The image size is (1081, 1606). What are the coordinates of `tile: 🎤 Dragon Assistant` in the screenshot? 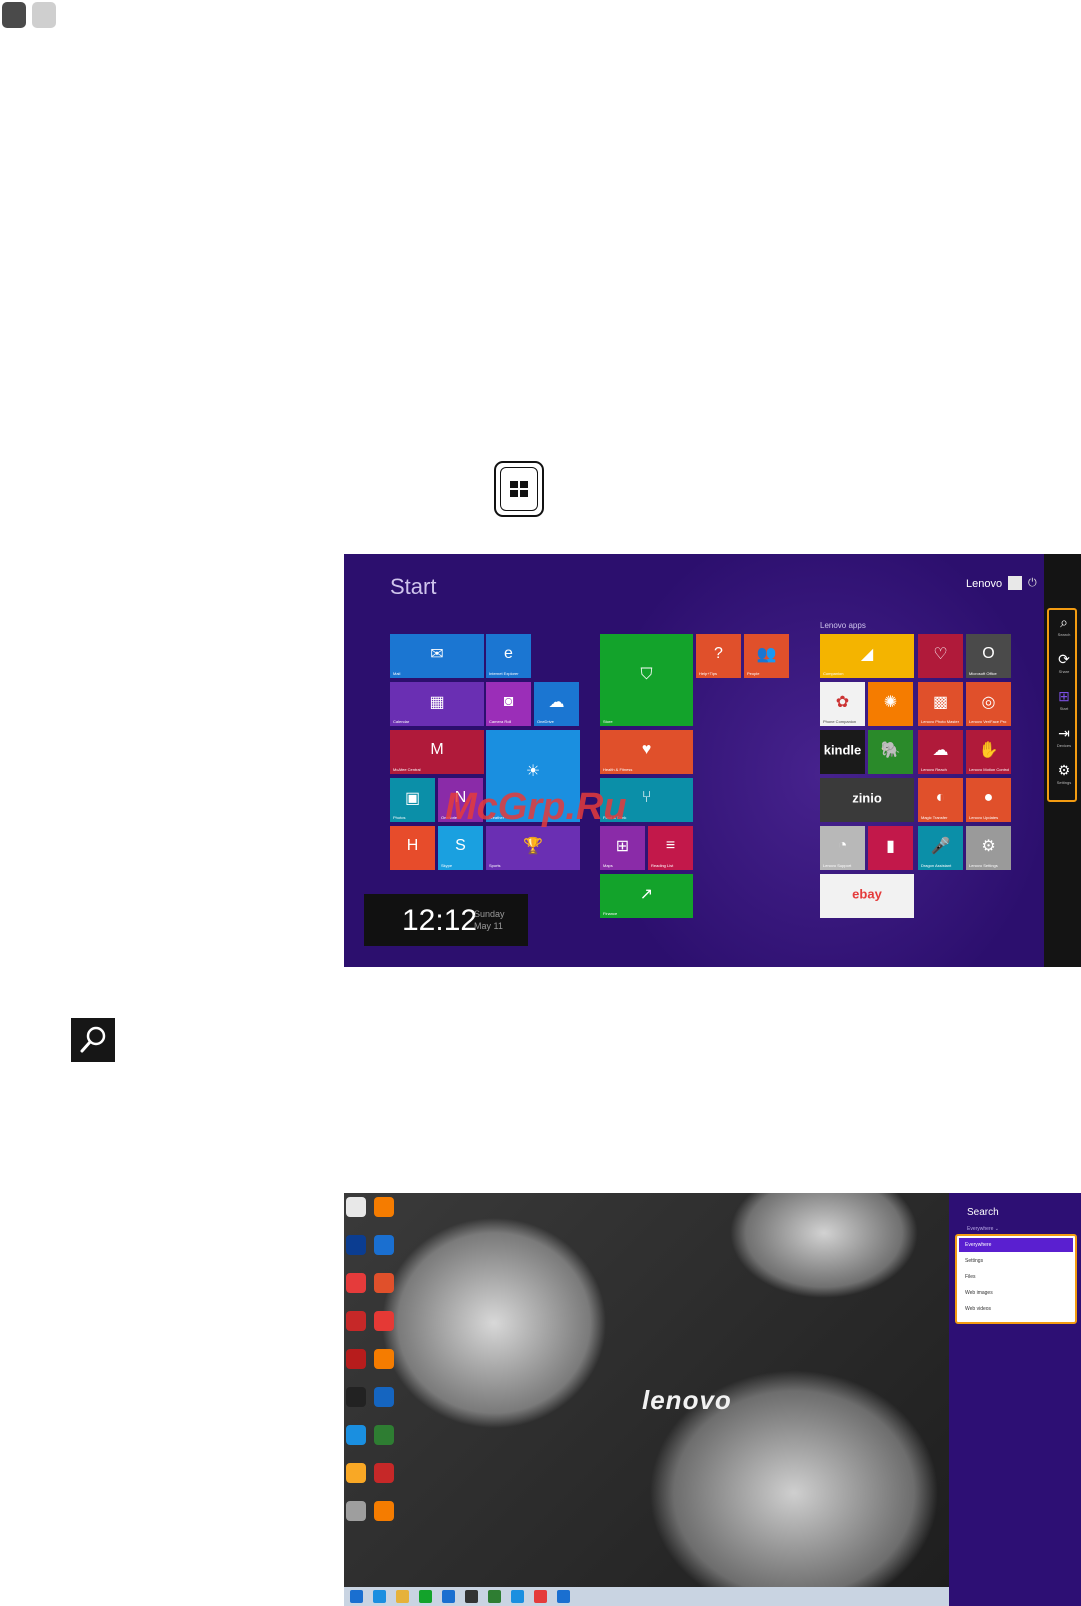 It's located at (940, 848).